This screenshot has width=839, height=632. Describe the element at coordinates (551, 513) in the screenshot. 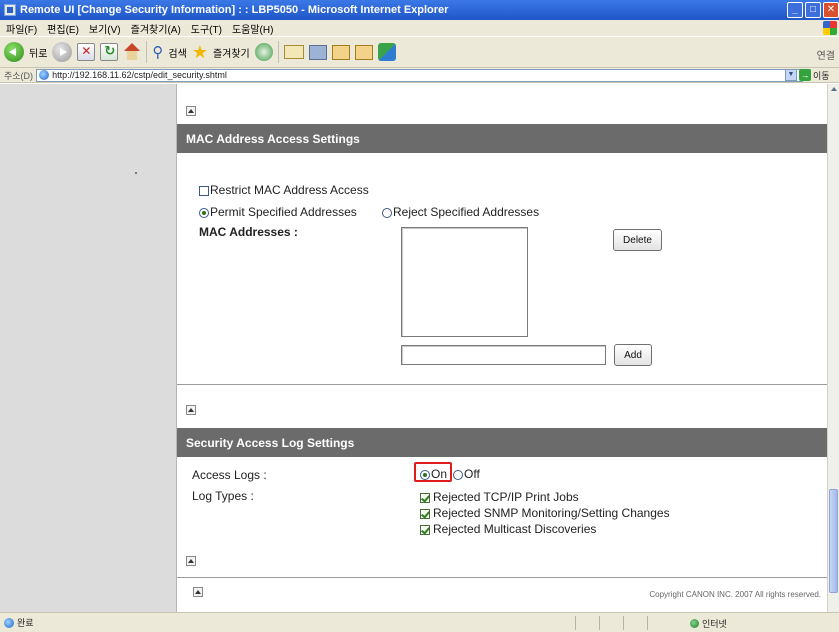

I see `rejected-snmp-label: Rejected SNMP Monitoring/Setting Changes` at that location.